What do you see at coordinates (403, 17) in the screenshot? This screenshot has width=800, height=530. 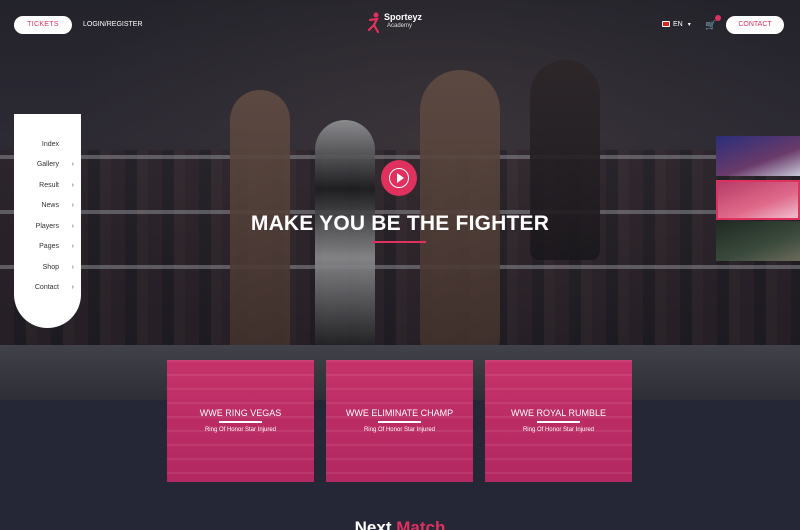 I see `logo-name: Sporteyz` at bounding box center [403, 17].